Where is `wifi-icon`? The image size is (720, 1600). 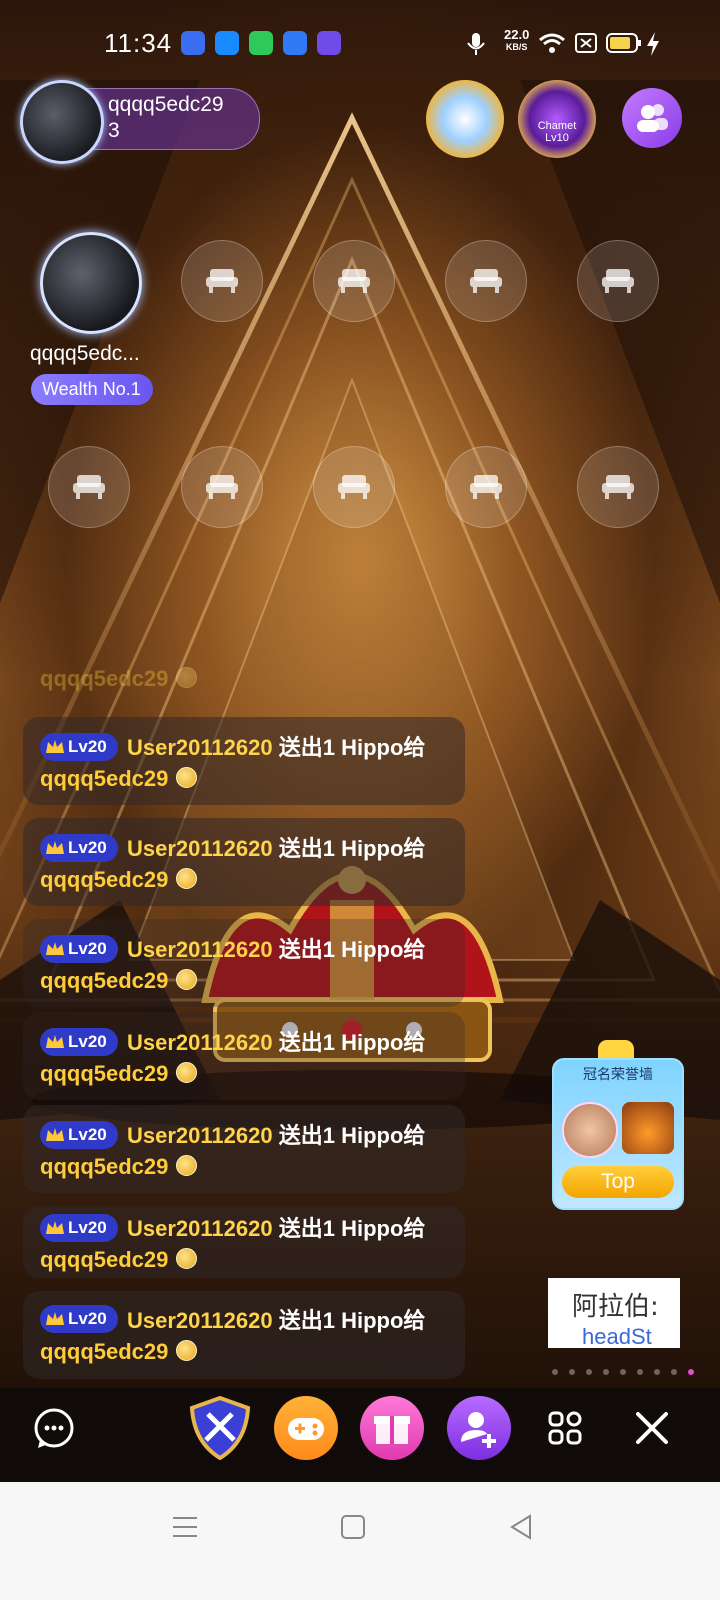
wifi-icon is located at coordinates (552, 43).